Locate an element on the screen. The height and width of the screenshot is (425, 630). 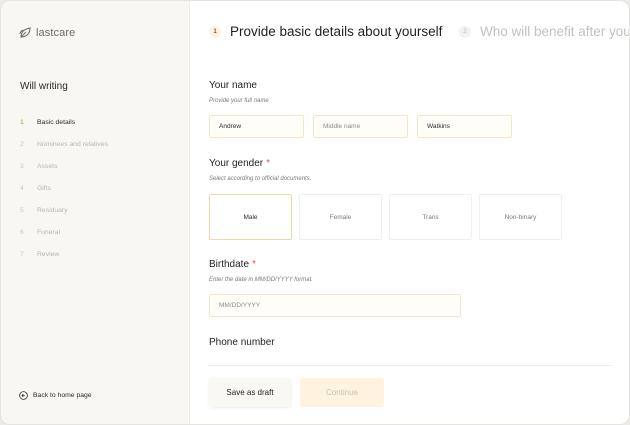
birthdate-label: Birthdate * is located at coordinates (232, 264).